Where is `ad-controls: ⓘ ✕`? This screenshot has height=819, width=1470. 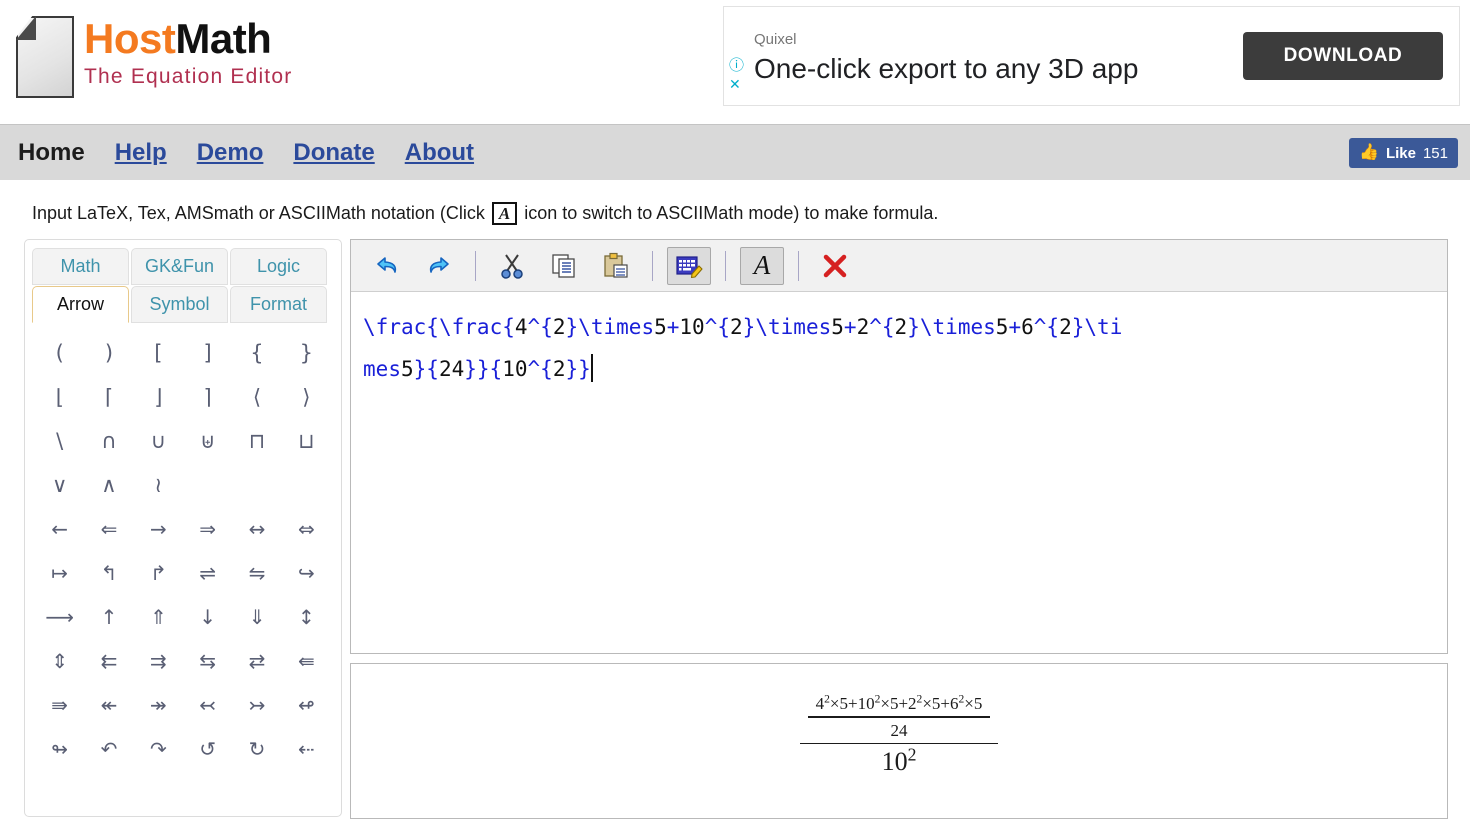 ad-controls: ⓘ ✕ is located at coordinates (736, 74).